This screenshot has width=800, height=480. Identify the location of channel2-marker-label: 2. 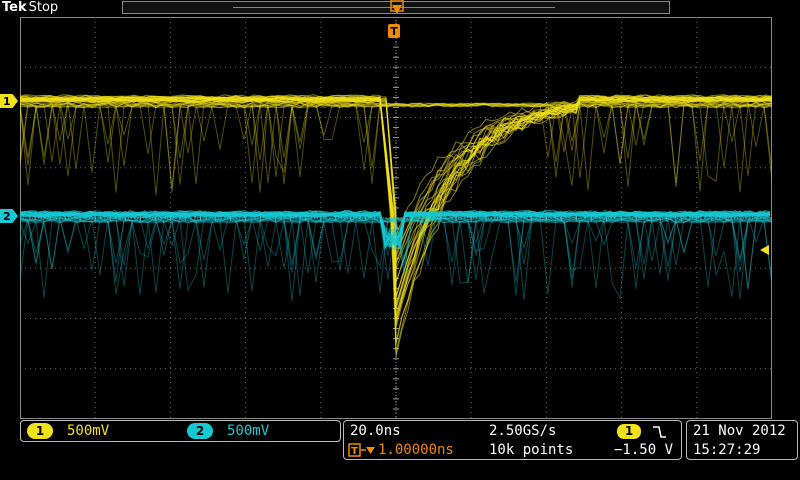
(7, 216).